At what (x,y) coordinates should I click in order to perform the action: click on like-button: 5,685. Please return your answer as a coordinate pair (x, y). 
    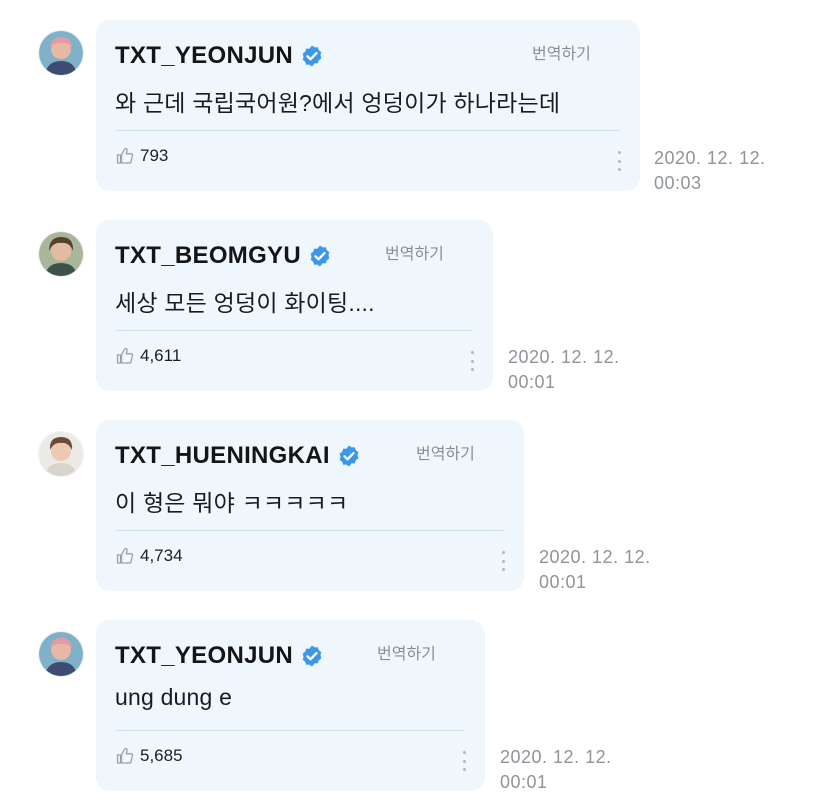
    Looking at the image, I should click on (149, 756).